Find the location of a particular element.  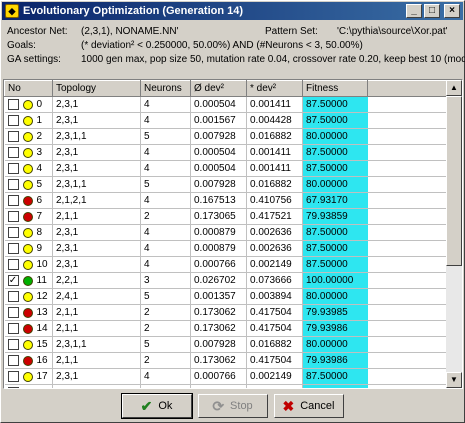

column-header-topology: Topology is located at coordinates (96, 88).